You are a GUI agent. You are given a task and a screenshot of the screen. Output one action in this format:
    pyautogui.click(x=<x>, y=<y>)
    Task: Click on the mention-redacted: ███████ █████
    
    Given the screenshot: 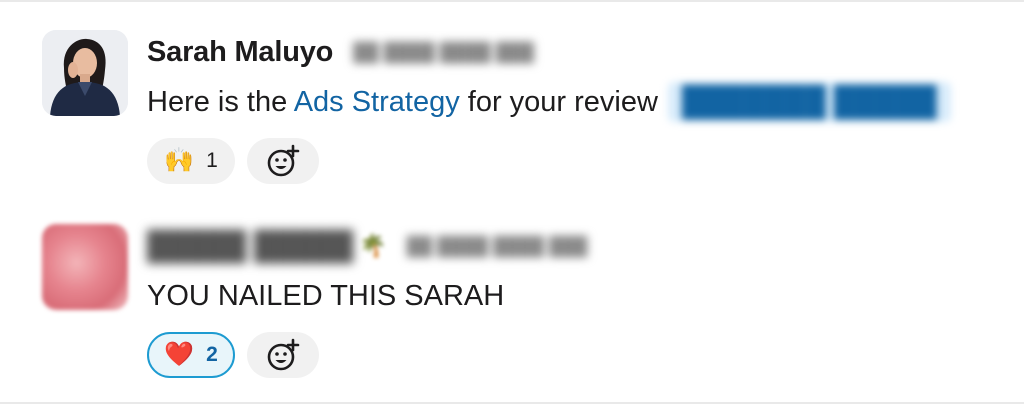 What is the action you would take?
    pyautogui.click(x=809, y=102)
    